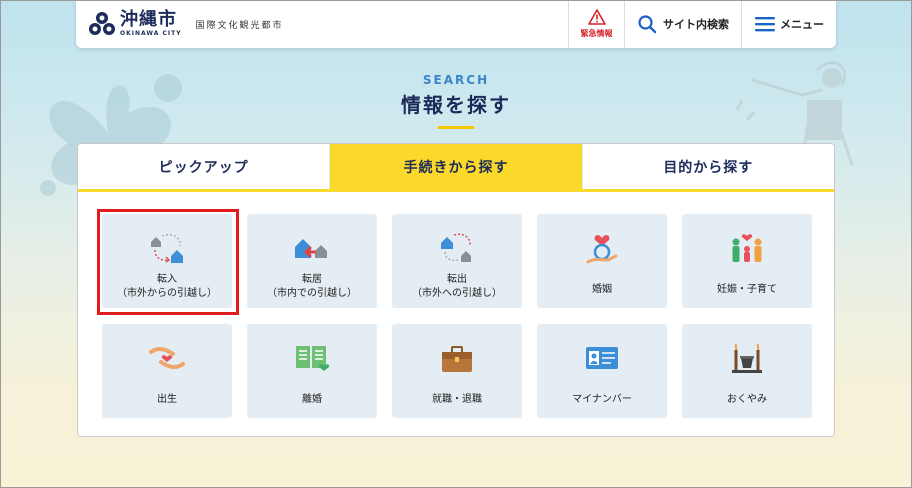 The image size is (912, 488). Describe the element at coordinates (765, 24) in the screenshot. I see `hamburger-menu-icon` at that location.